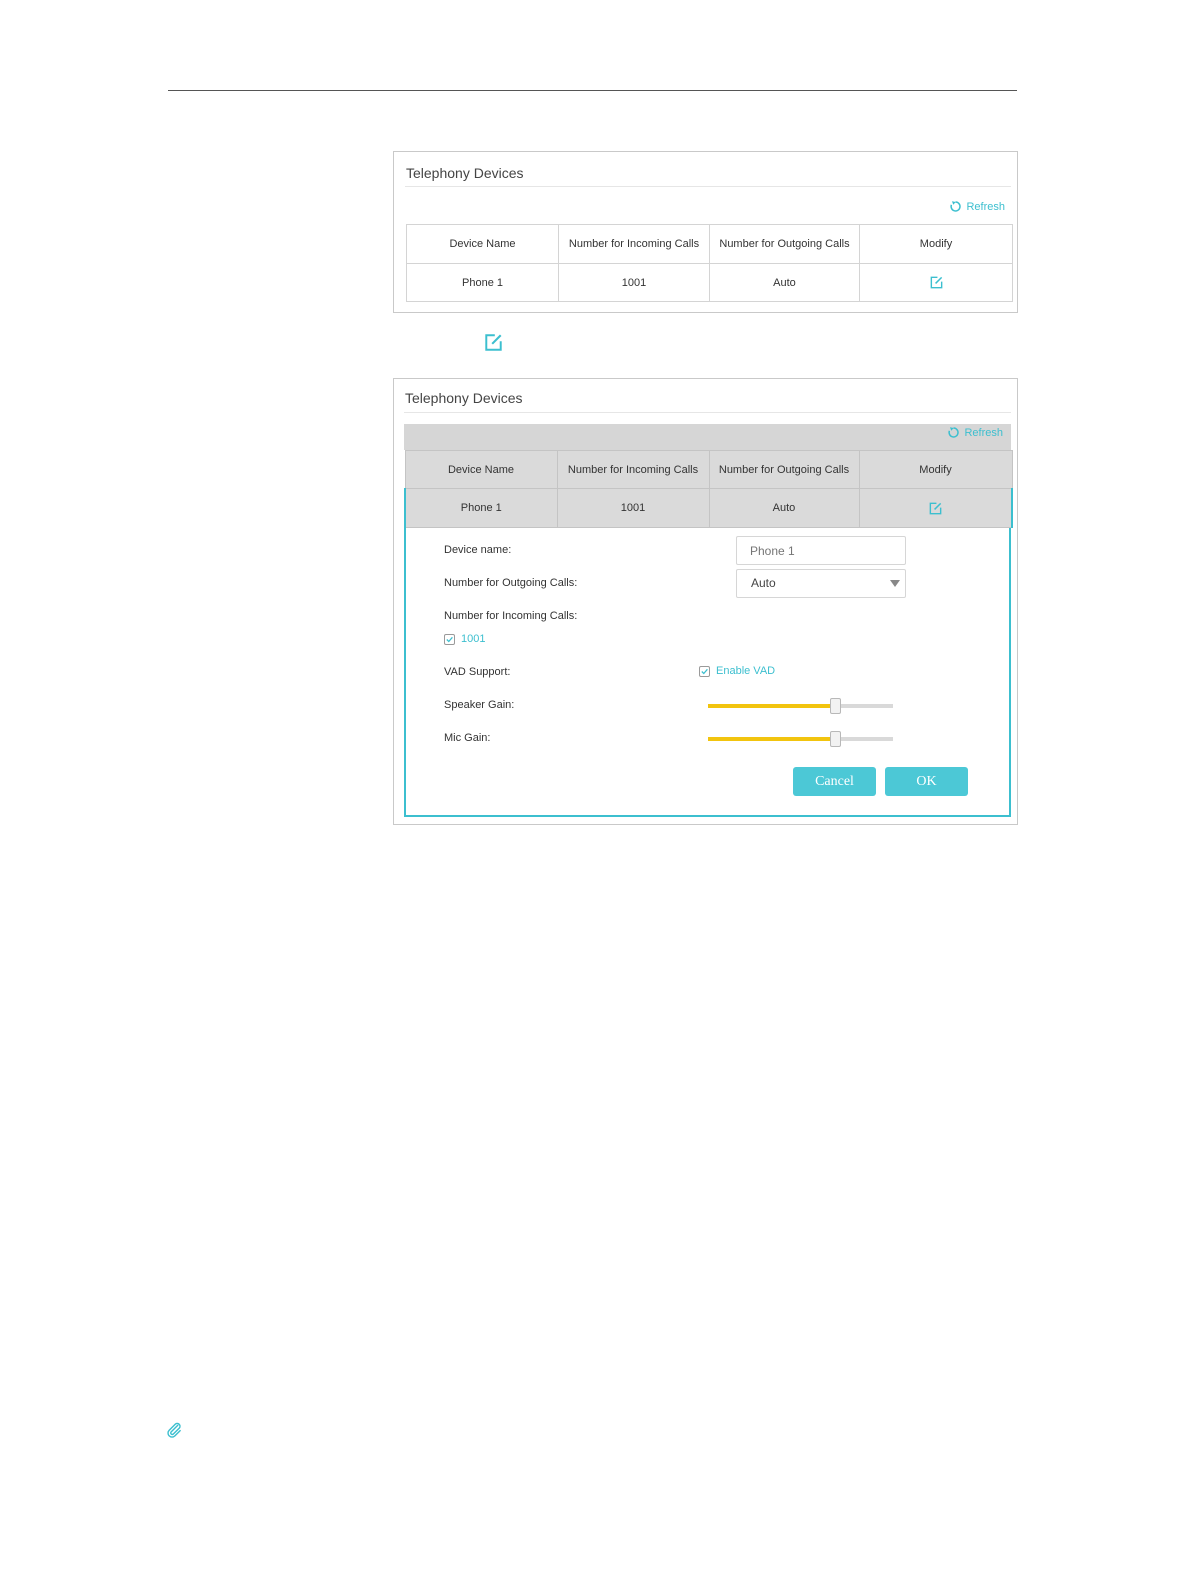 The height and width of the screenshot is (1582, 1196). What do you see at coordinates (834, 781) in the screenshot?
I see `cancel-button: Cancel` at bounding box center [834, 781].